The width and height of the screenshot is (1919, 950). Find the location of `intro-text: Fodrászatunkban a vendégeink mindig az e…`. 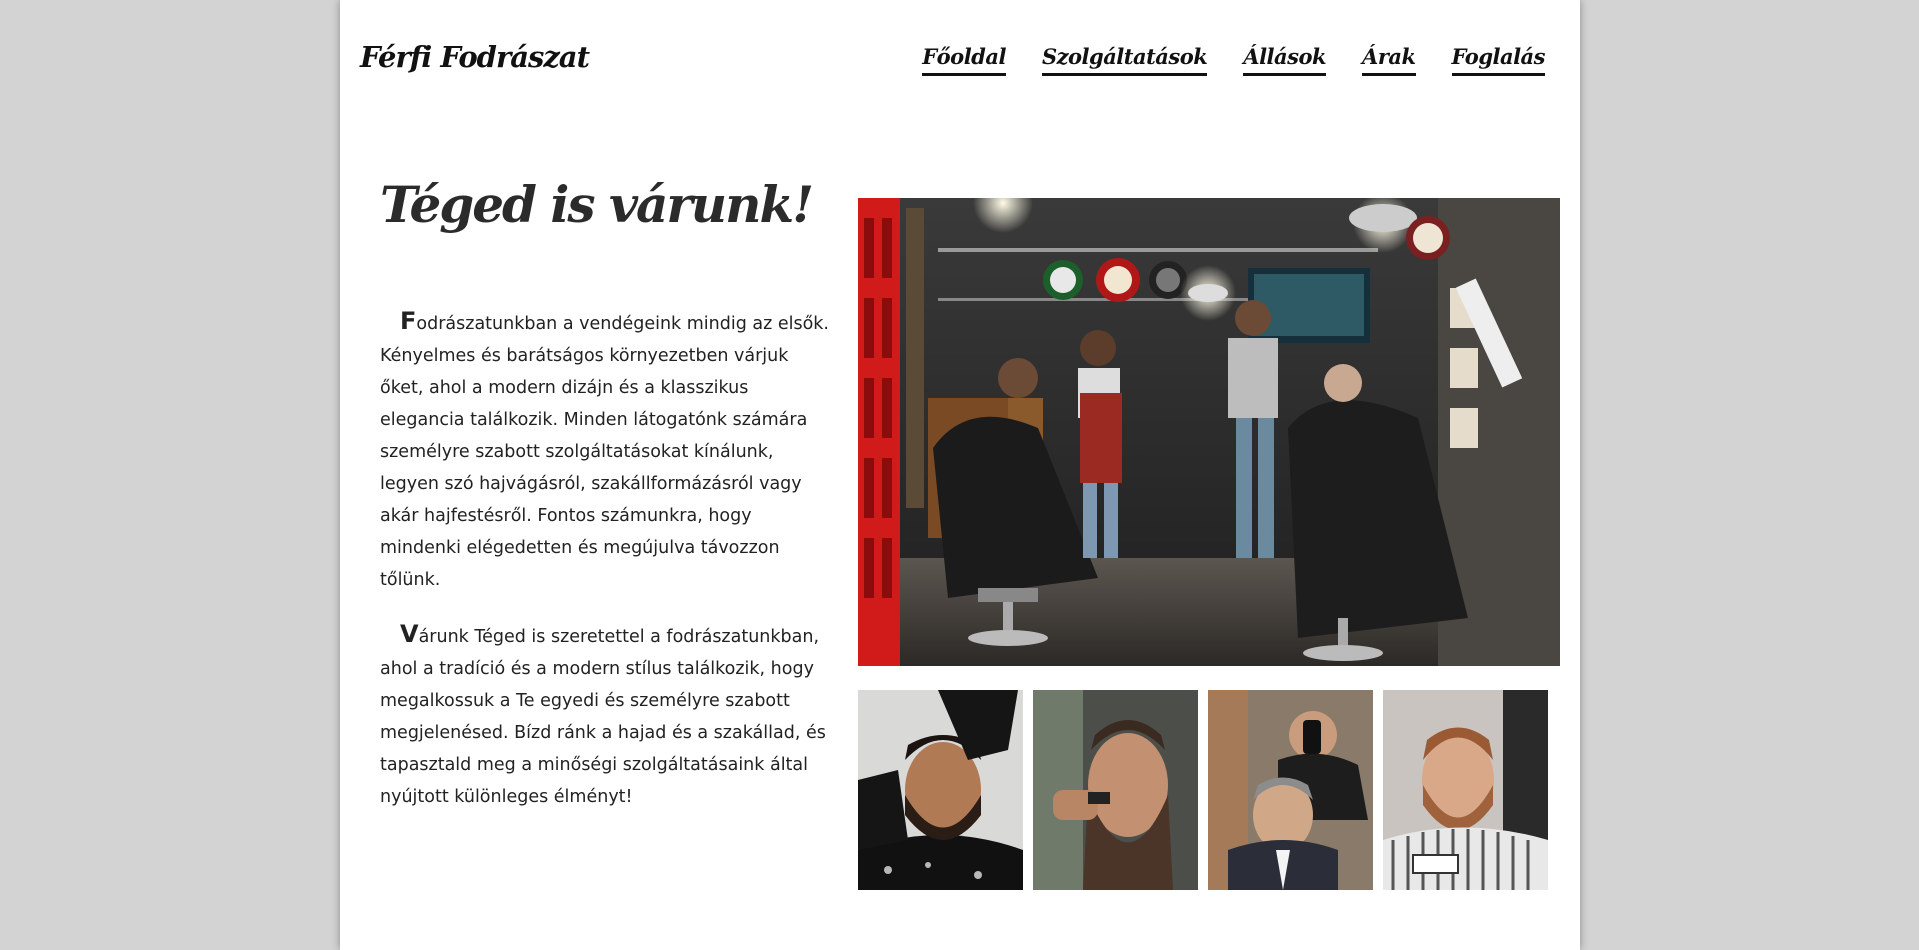

intro-text: Fodrászatunkban a vendégeink mindig az e… is located at coordinates (605, 570).